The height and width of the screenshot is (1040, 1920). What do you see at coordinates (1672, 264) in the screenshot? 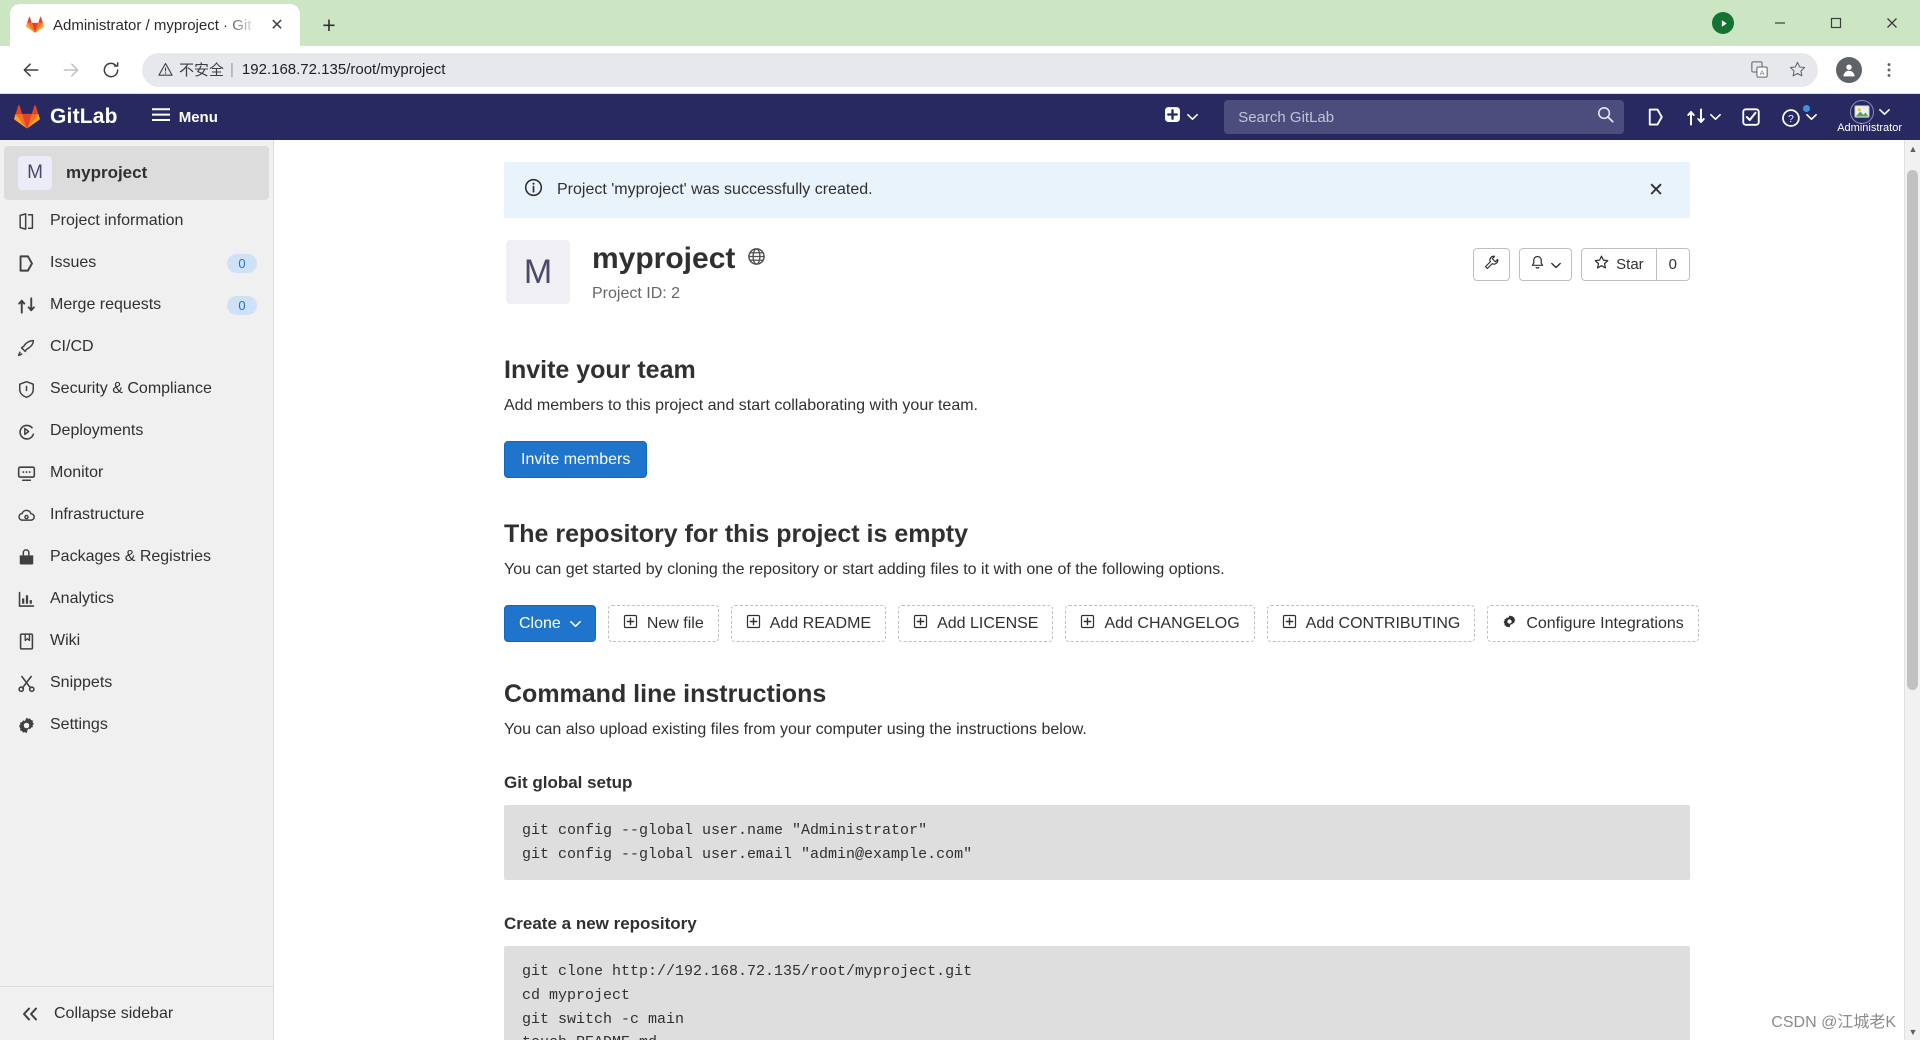
I see `star-count: 0` at bounding box center [1672, 264].